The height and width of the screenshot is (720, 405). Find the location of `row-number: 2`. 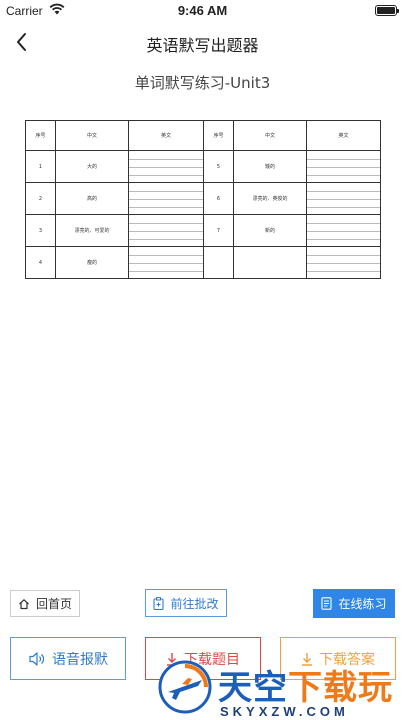

row-number: 2 is located at coordinates (40, 198).